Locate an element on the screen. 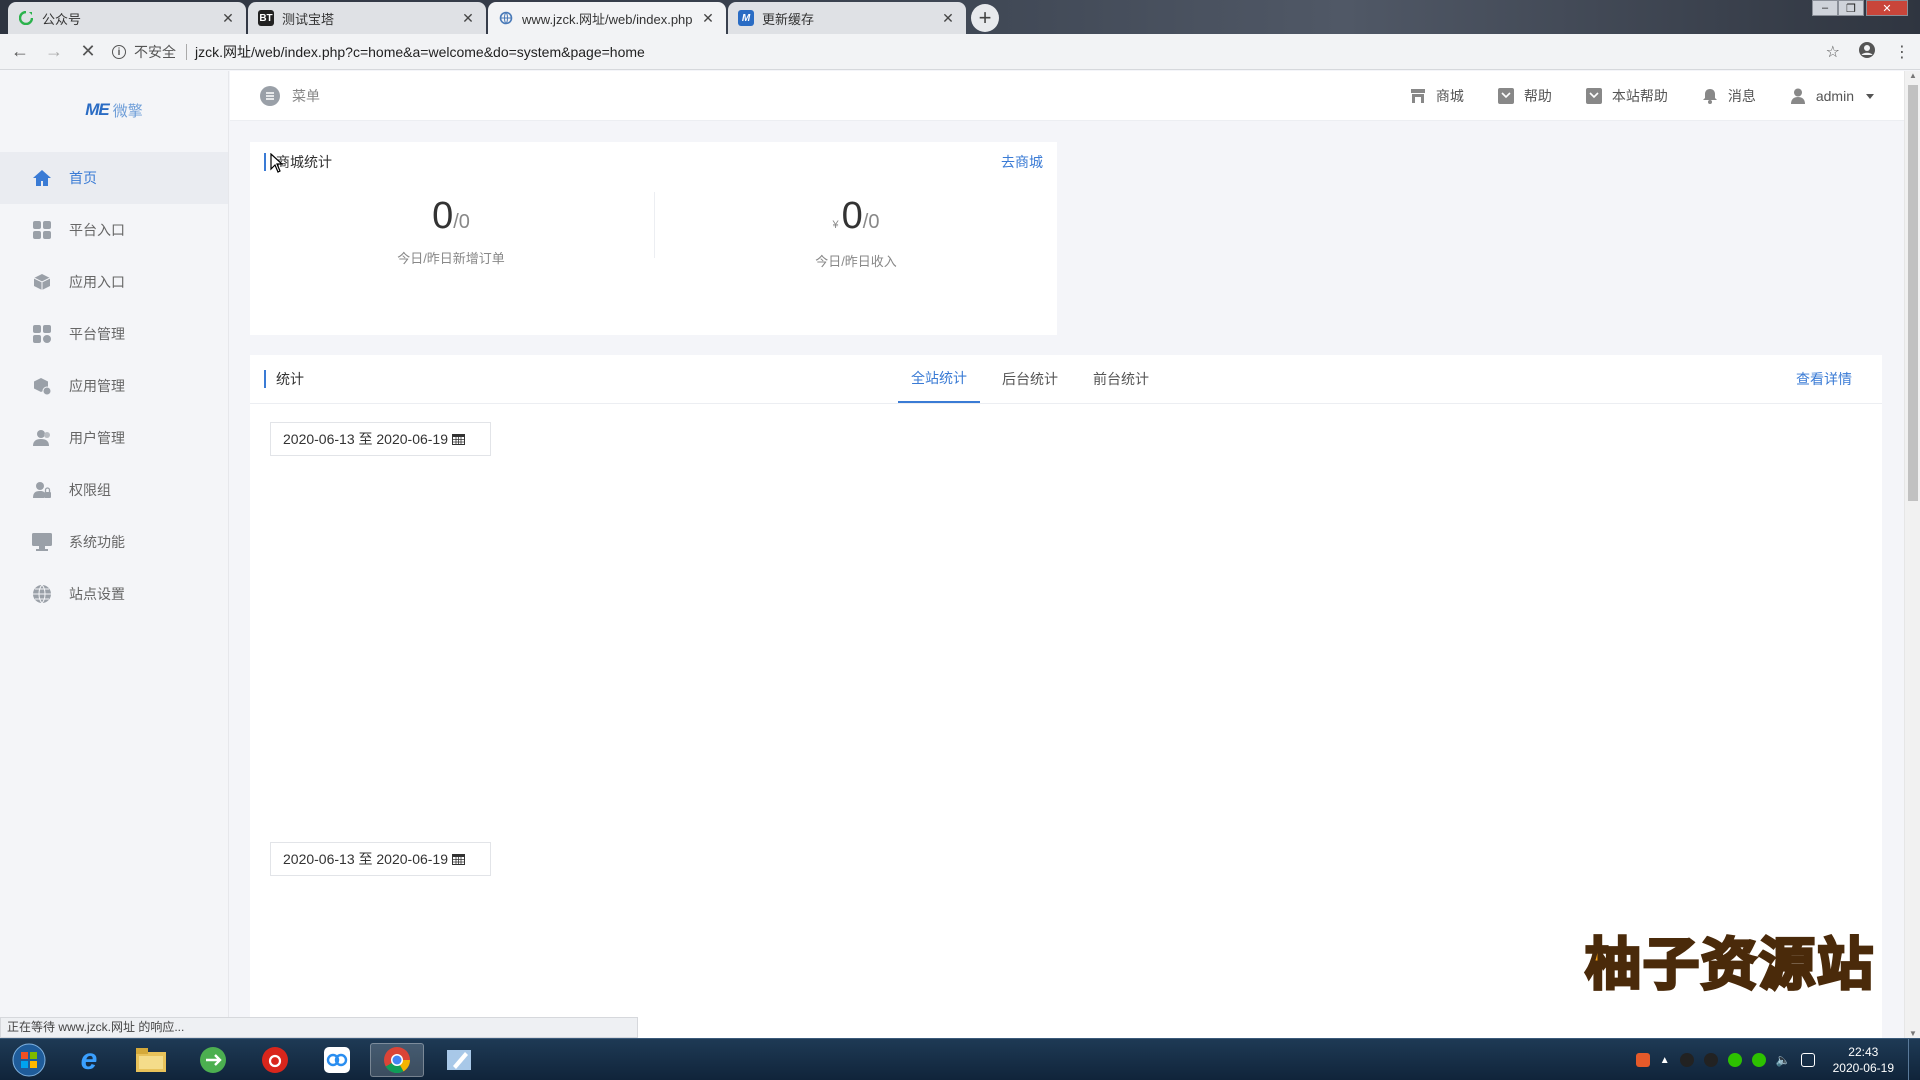 The image size is (1920, 1080). logo: ME 微擎 is located at coordinates (114, 110).